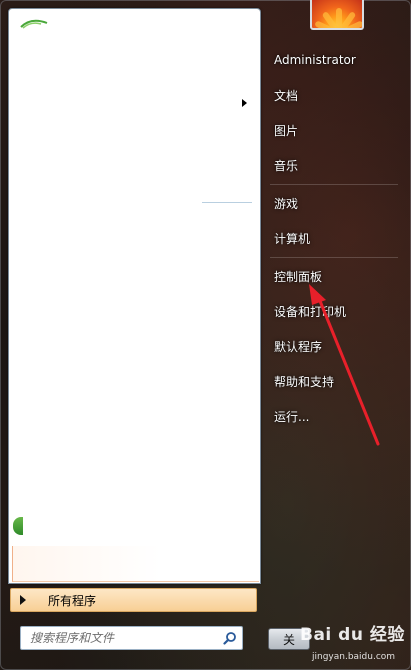 This screenshot has height=670, width=411. I want to click on menu-item-label: 计算机, so click(292, 238).